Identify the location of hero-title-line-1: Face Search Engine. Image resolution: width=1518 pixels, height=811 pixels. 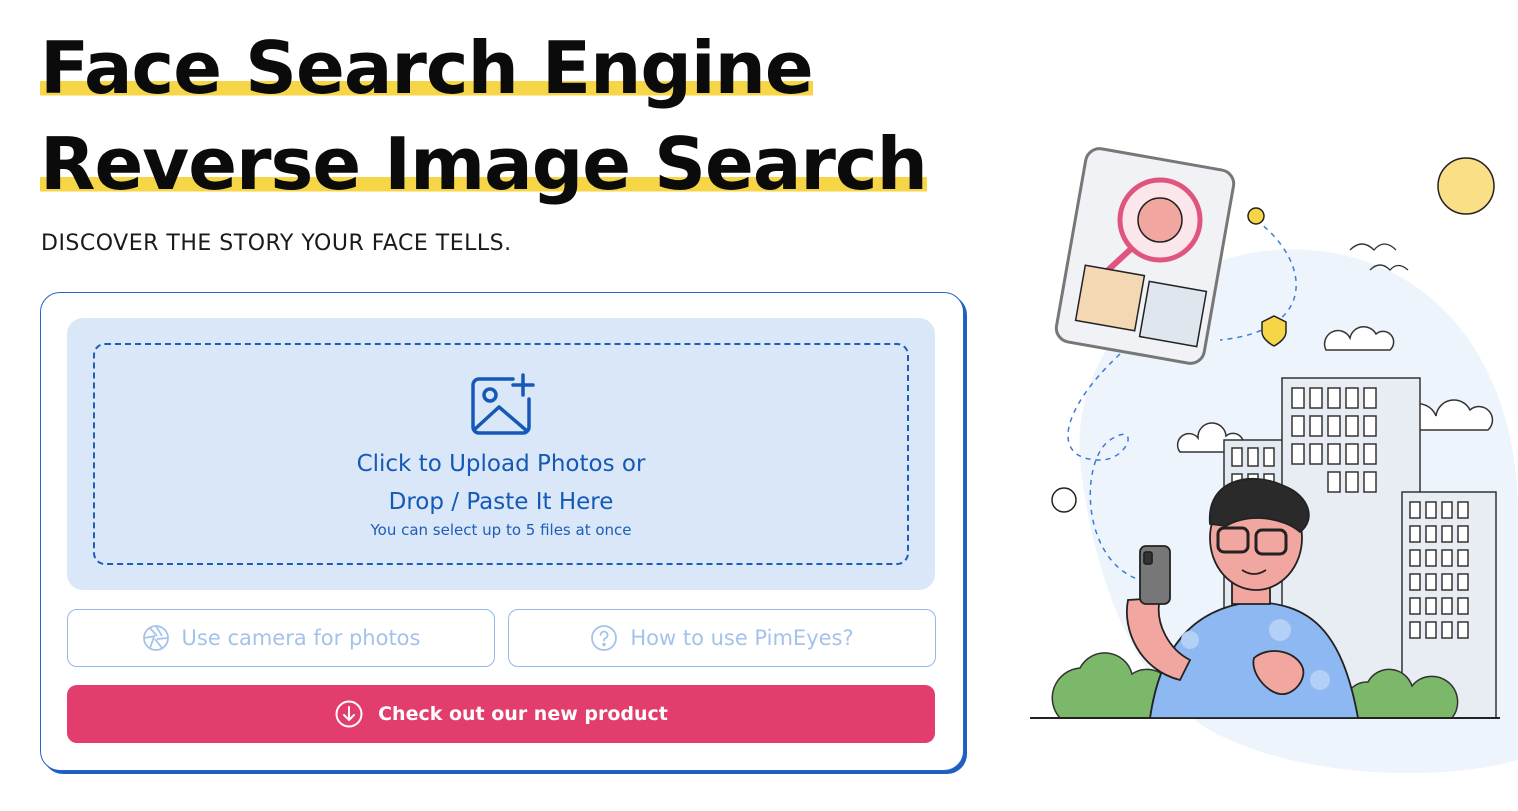
(427, 68).